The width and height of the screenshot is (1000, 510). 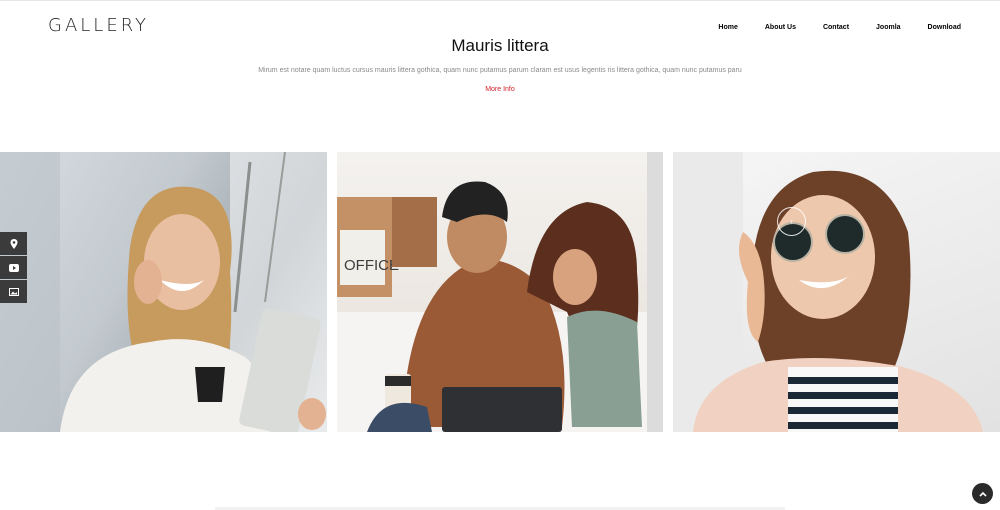 I want to click on more-info-container: More Info, so click(x=500, y=89).